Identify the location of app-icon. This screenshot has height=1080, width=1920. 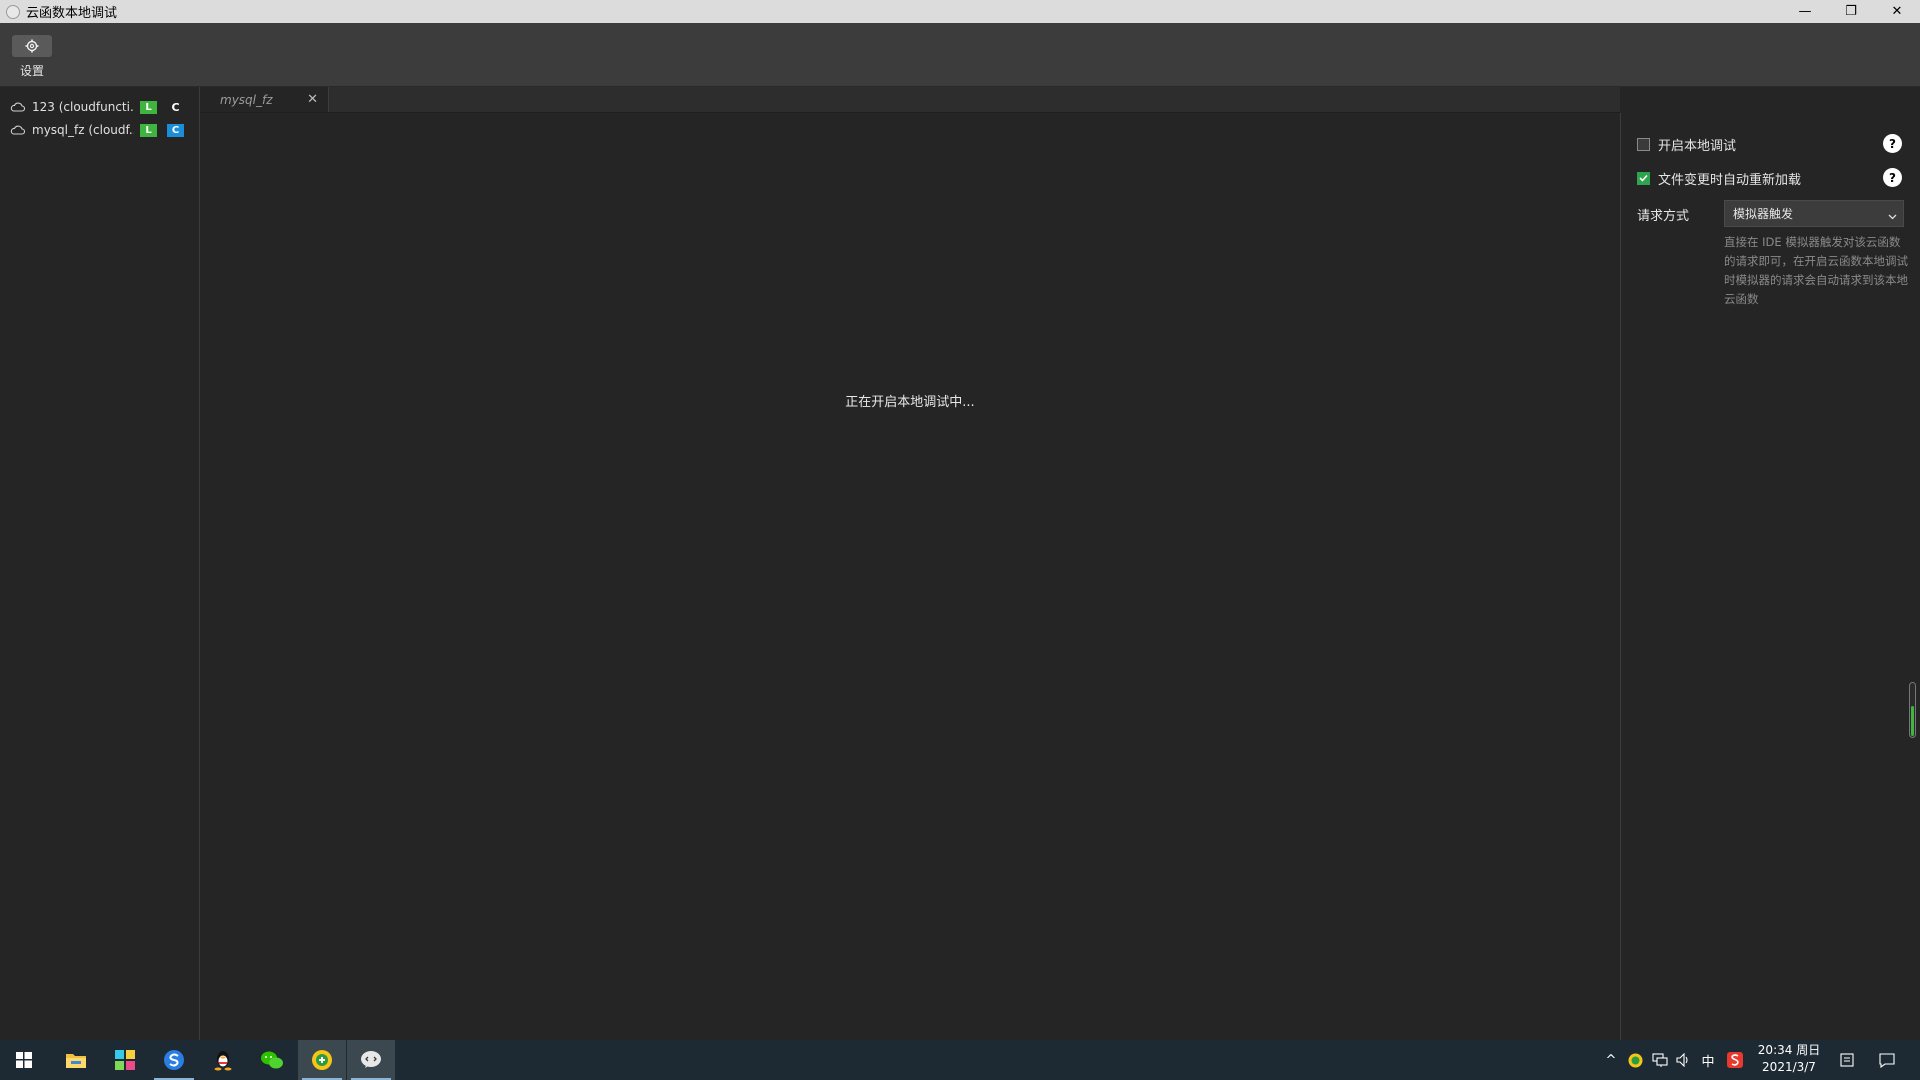
(13, 11).